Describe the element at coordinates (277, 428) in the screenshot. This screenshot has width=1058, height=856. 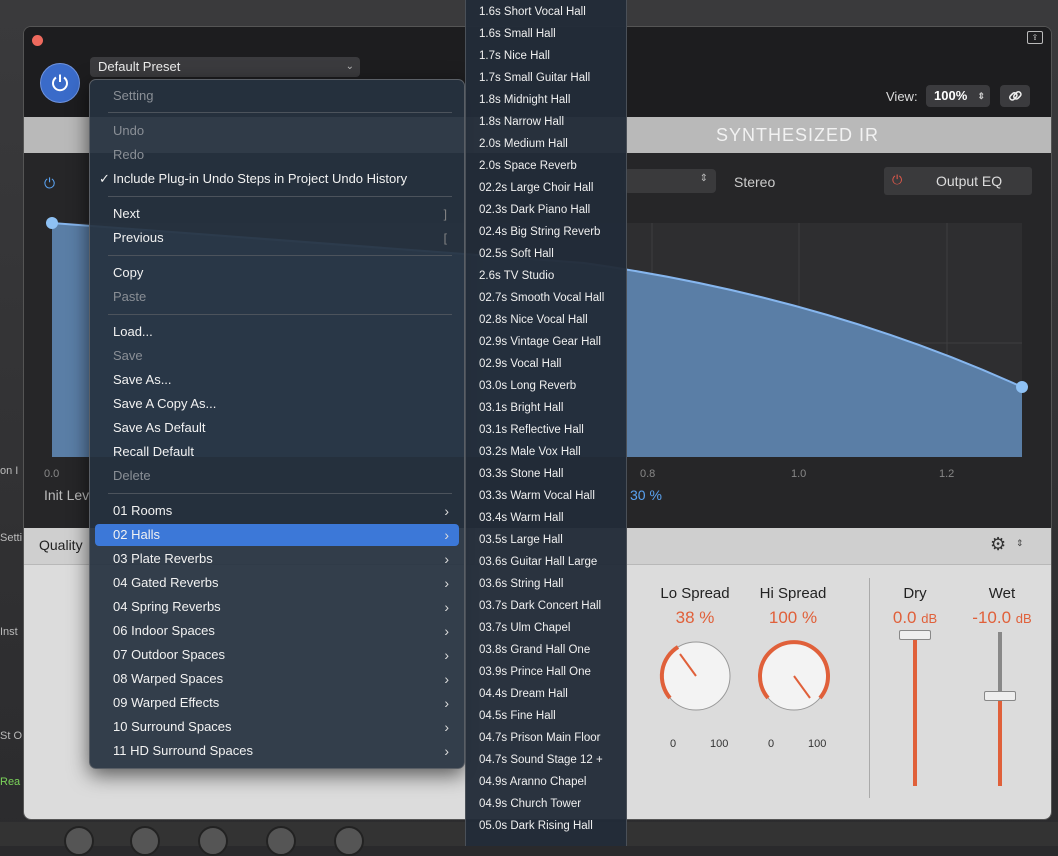
I see `menu-save-as-default: Save As Default` at that location.